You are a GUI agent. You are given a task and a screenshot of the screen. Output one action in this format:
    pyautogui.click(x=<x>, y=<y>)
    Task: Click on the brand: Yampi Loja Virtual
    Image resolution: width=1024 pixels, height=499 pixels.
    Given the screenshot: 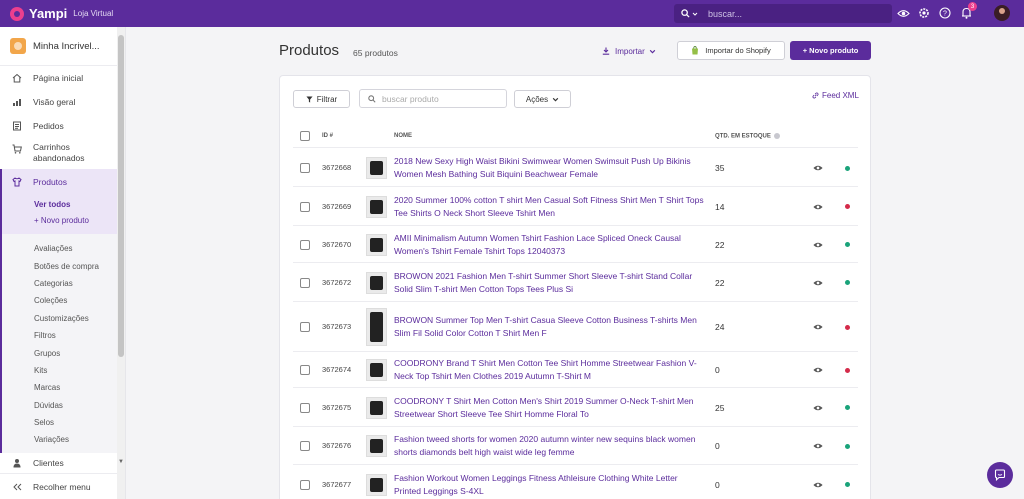 What is the action you would take?
    pyautogui.click(x=56, y=13)
    